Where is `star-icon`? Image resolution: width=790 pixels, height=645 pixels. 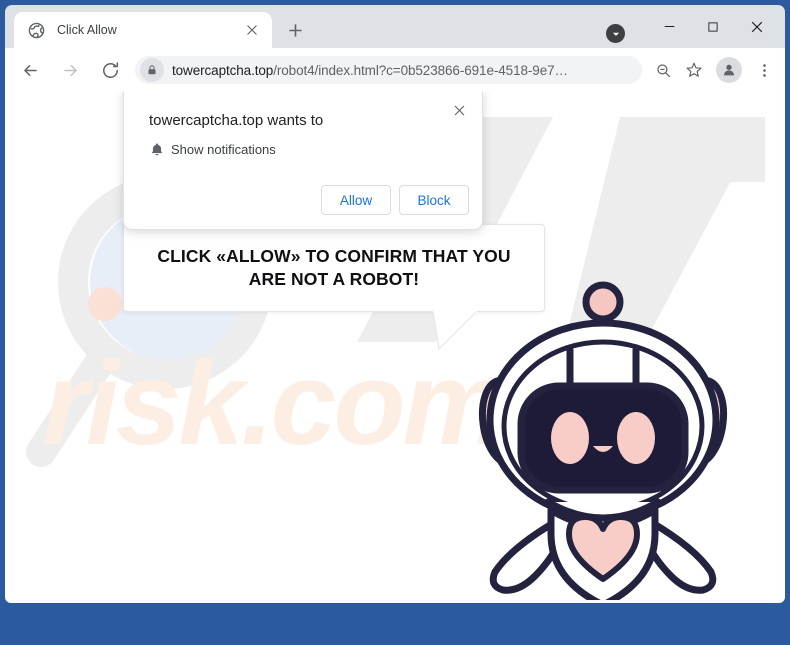
star-icon is located at coordinates (694, 70).